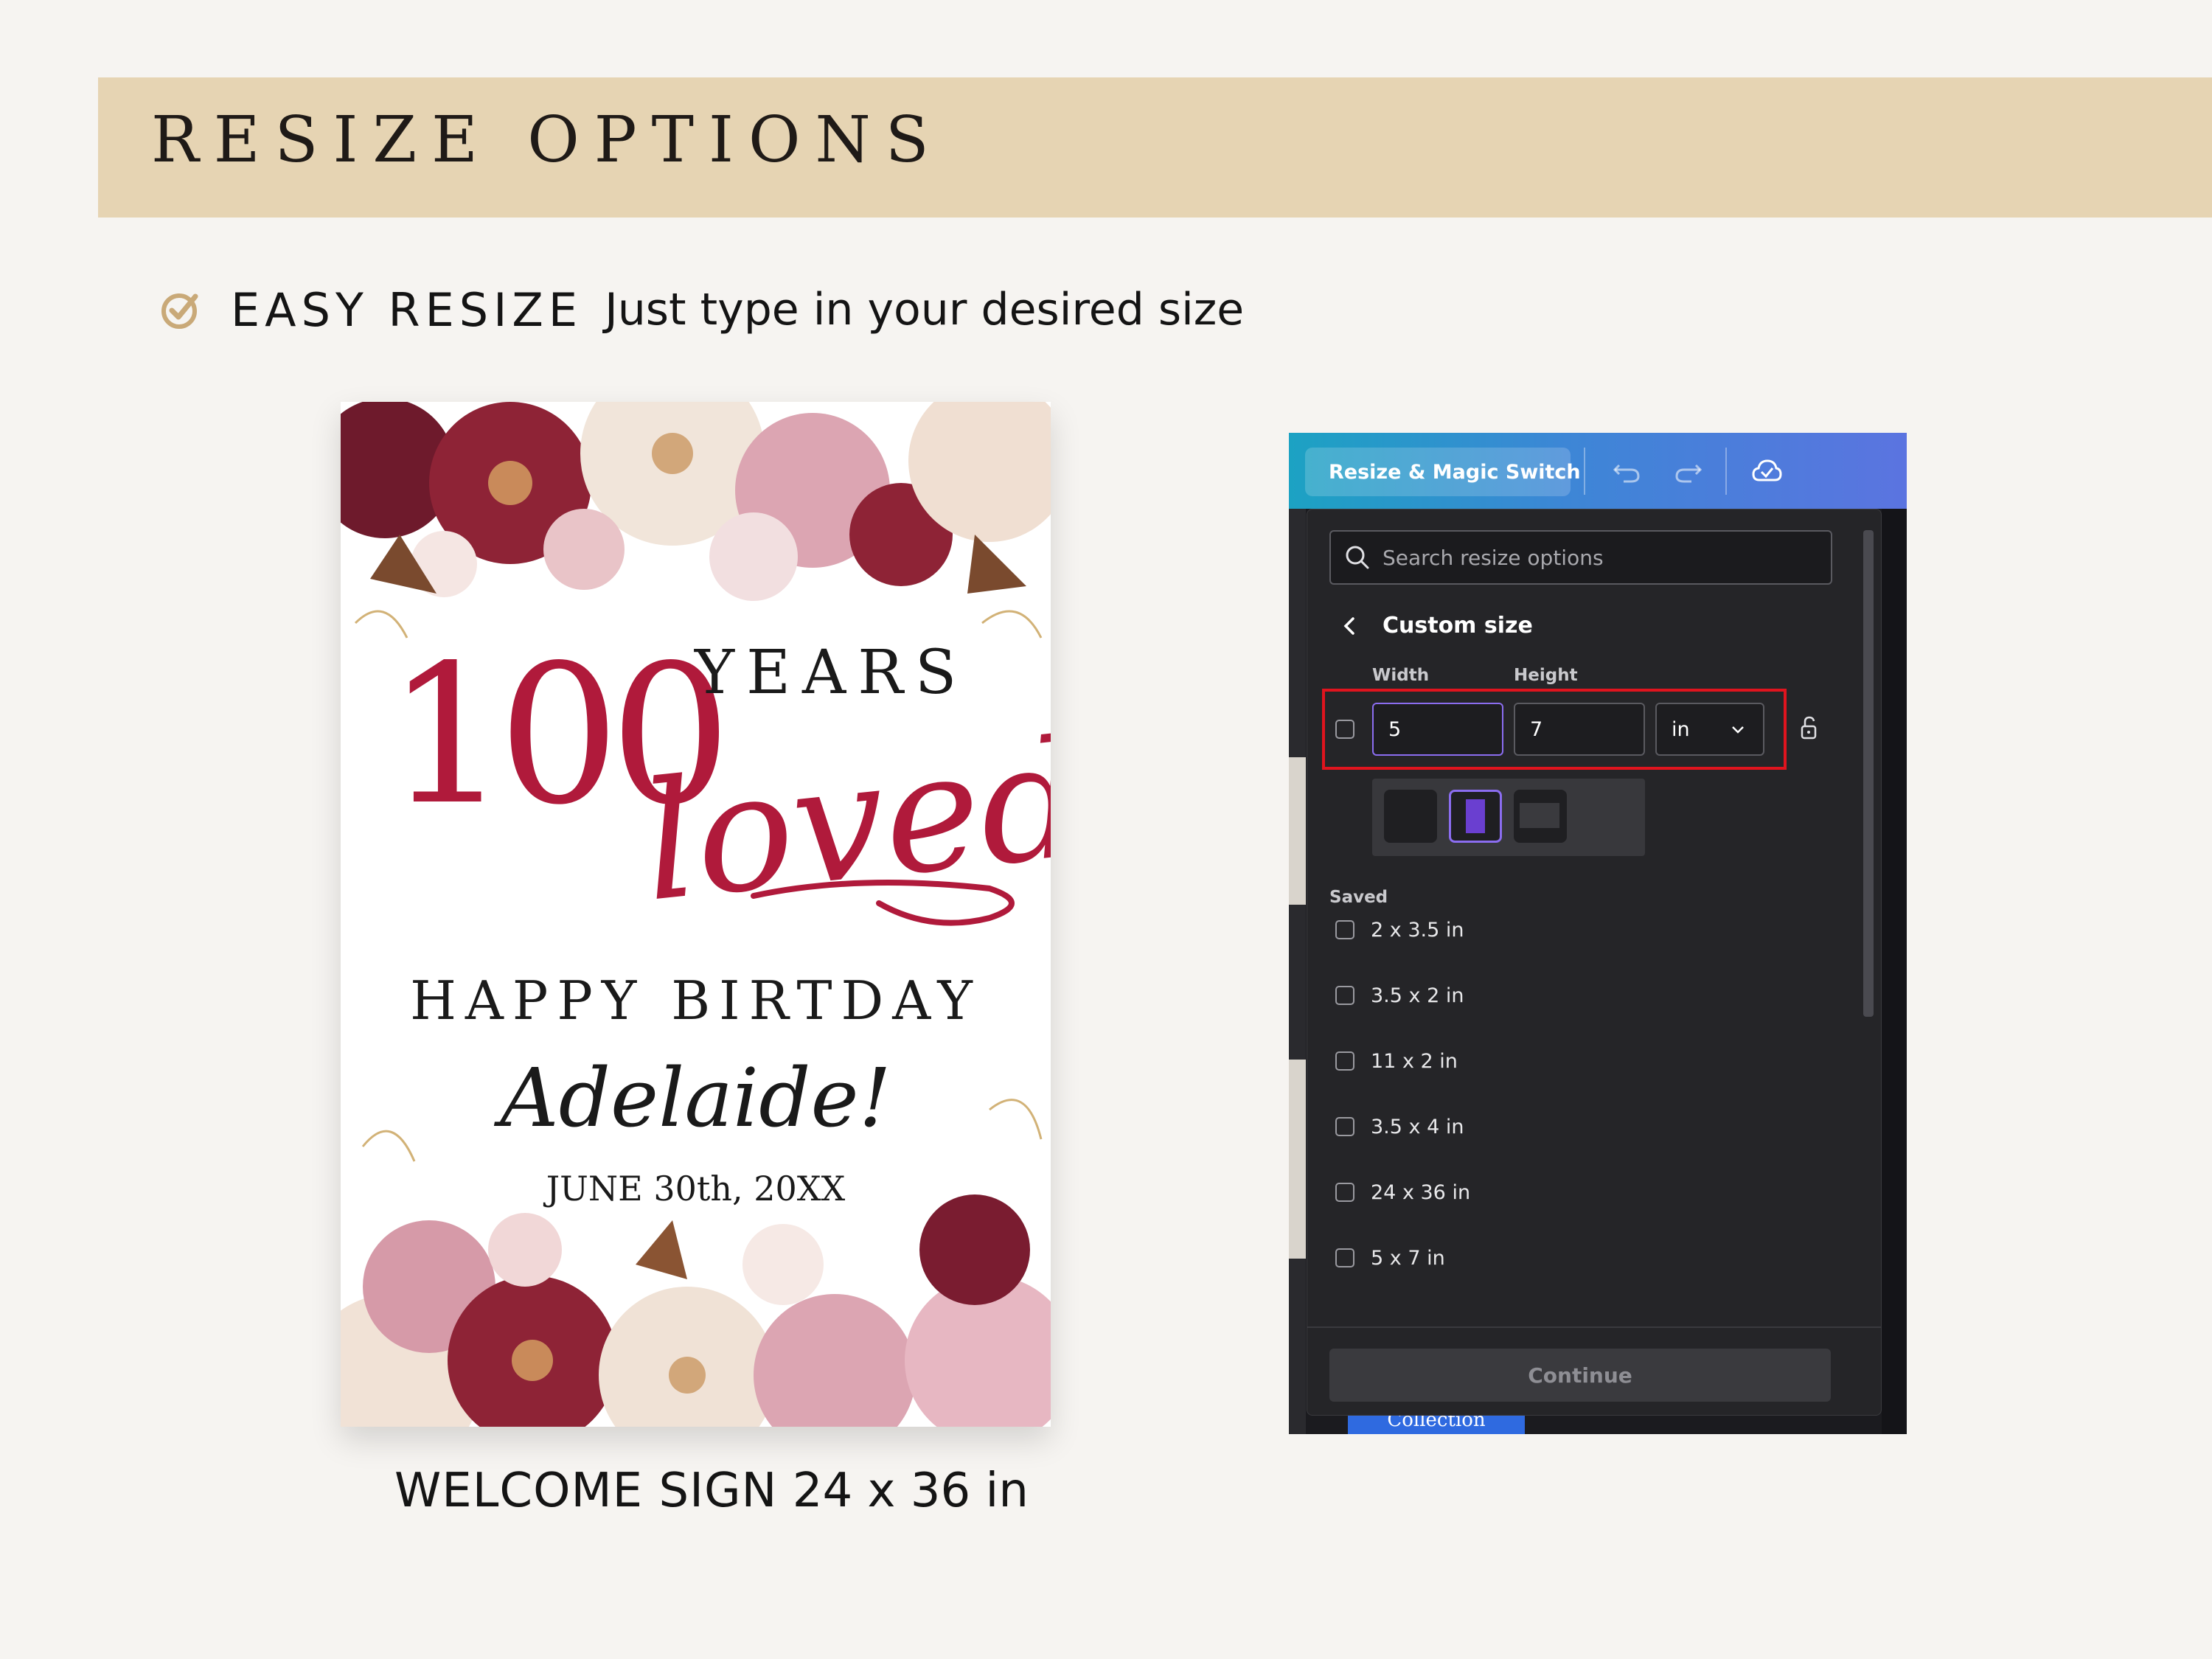 This screenshot has width=2212, height=1659. What do you see at coordinates (1493, 557) in the screenshot?
I see `search-placeholder: Search resize options` at bounding box center [1493, 557].